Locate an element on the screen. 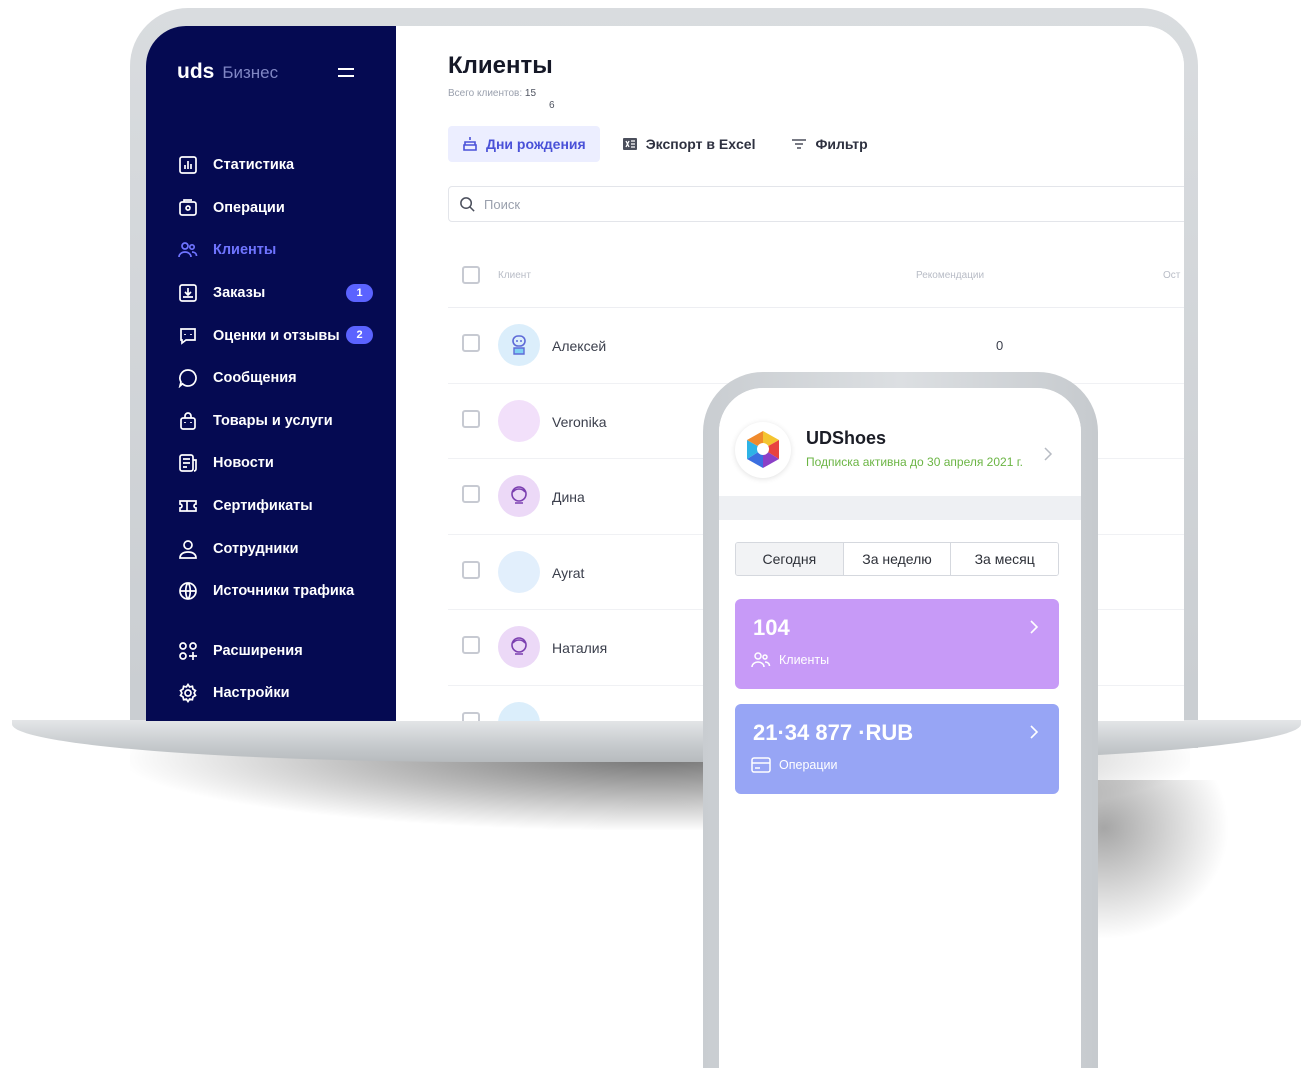  sidebar-item-label: Заказы is located at coordinates (239, 293).